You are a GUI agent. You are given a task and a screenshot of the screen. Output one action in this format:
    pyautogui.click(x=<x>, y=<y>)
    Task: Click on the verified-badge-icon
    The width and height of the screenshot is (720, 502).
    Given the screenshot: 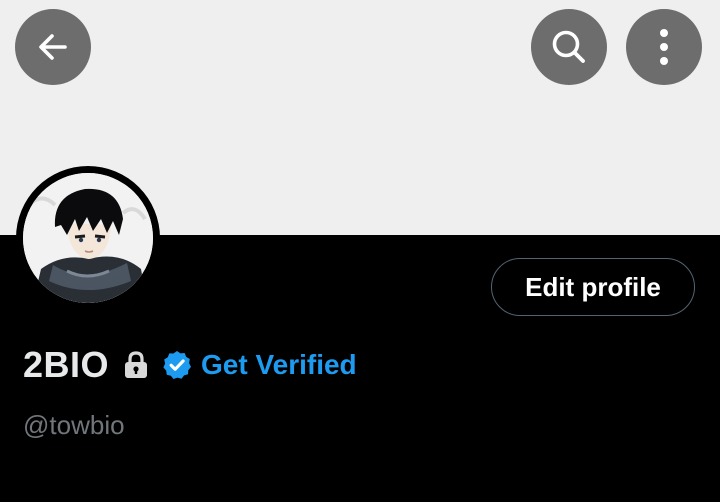 What is the action you would take?
    pyautogui.click(x=177, y=365)
    